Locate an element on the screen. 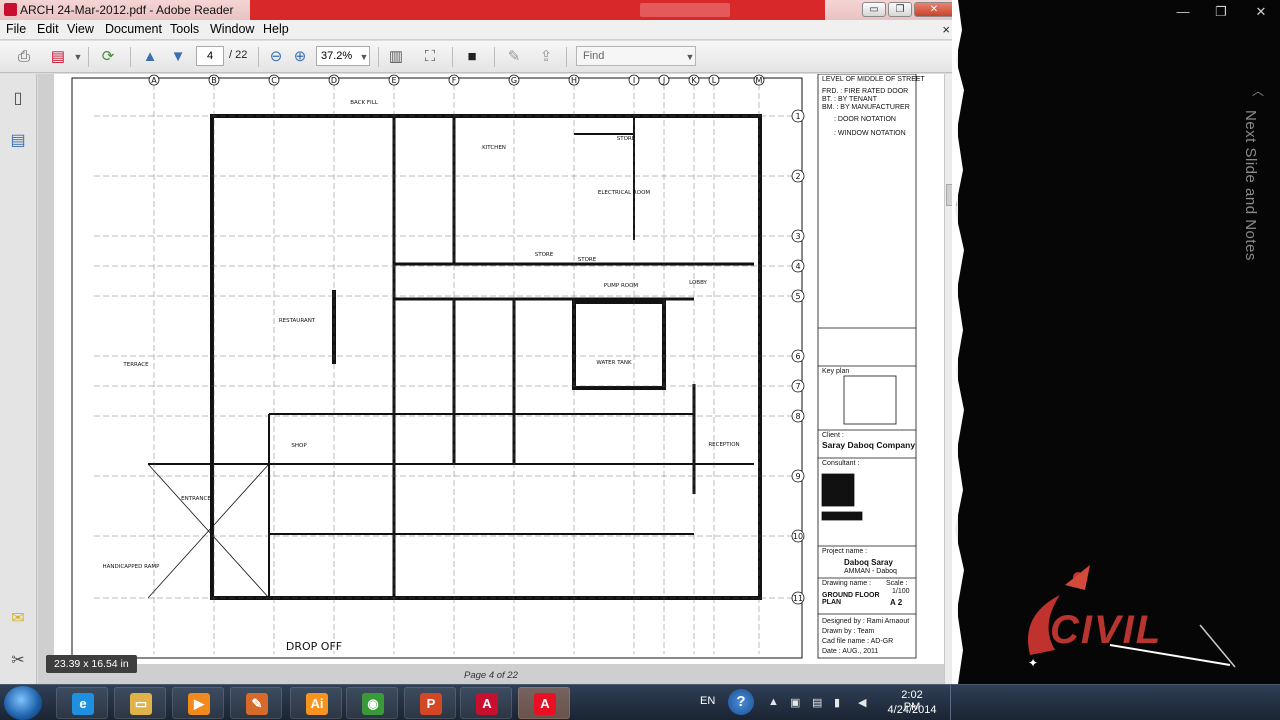 This screenshot has width=1280, height=720. menu-file: File is located at coordinates (16, 29).